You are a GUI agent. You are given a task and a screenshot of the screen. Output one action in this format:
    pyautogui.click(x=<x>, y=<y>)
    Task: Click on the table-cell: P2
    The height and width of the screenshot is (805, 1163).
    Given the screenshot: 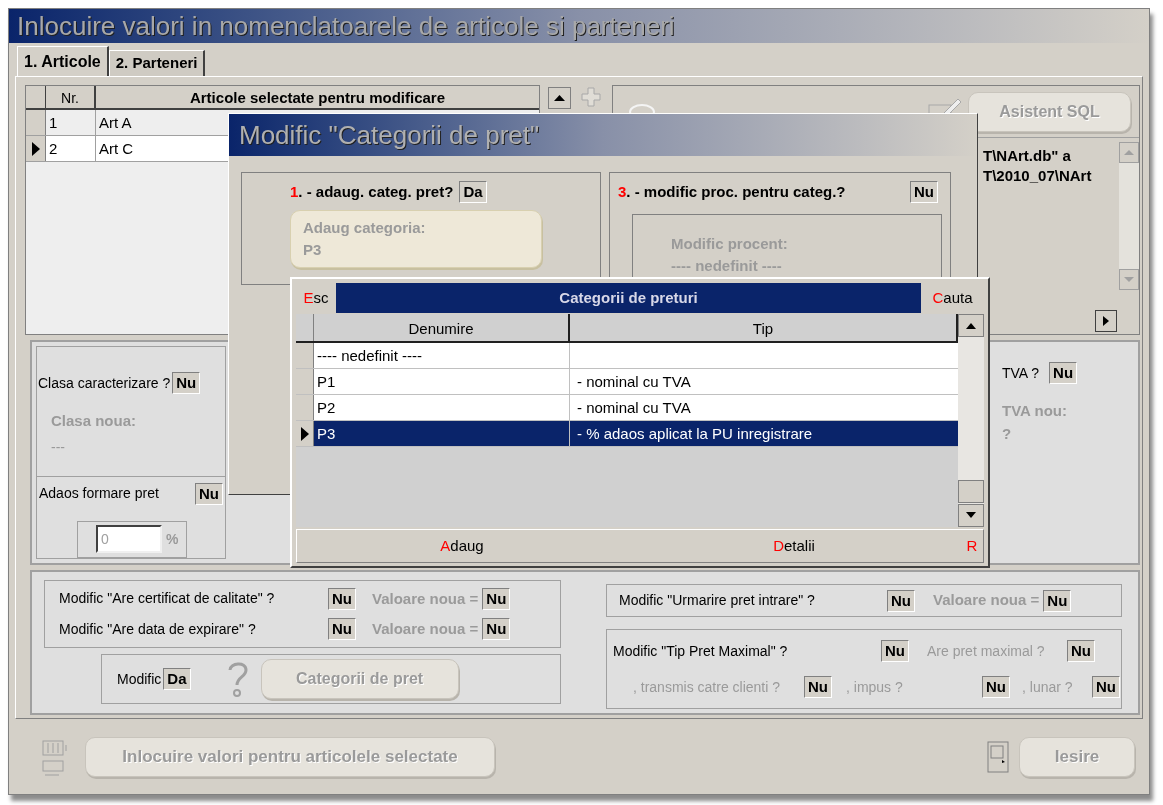 What is the action you would take?
    pyautogui.click(x=442, y=407)
    